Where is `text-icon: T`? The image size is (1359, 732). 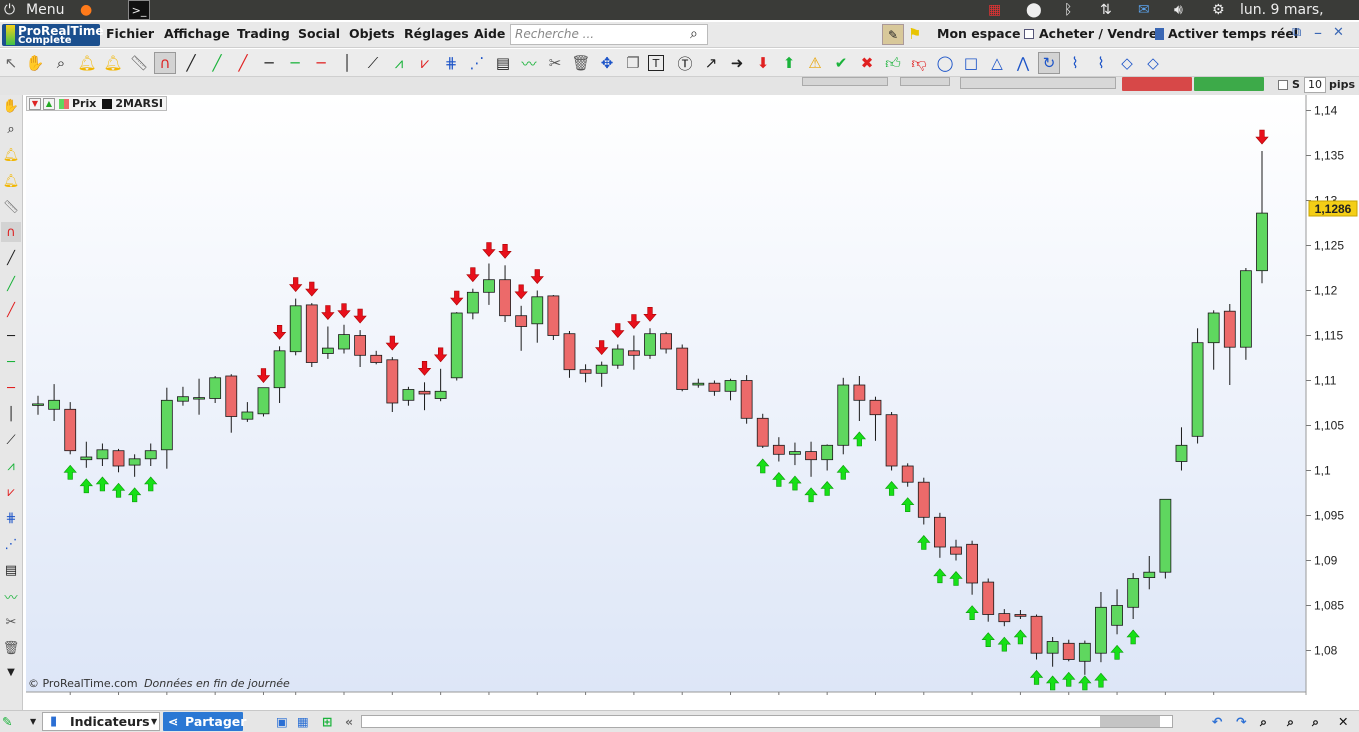
text-icon: T is located at coordinates (656, 63).